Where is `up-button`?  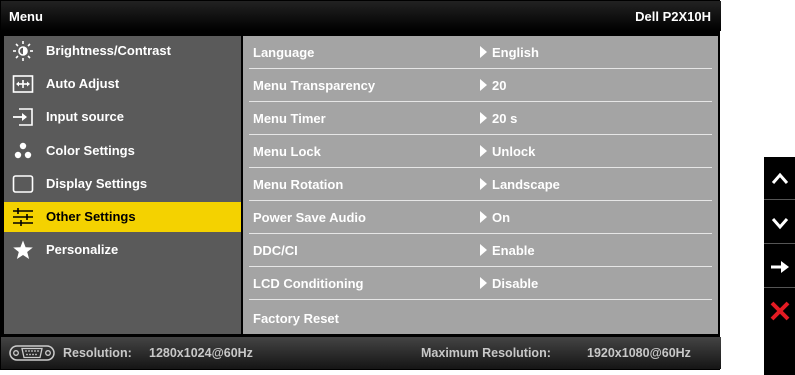
up-button is located at coordinates (779, 178).